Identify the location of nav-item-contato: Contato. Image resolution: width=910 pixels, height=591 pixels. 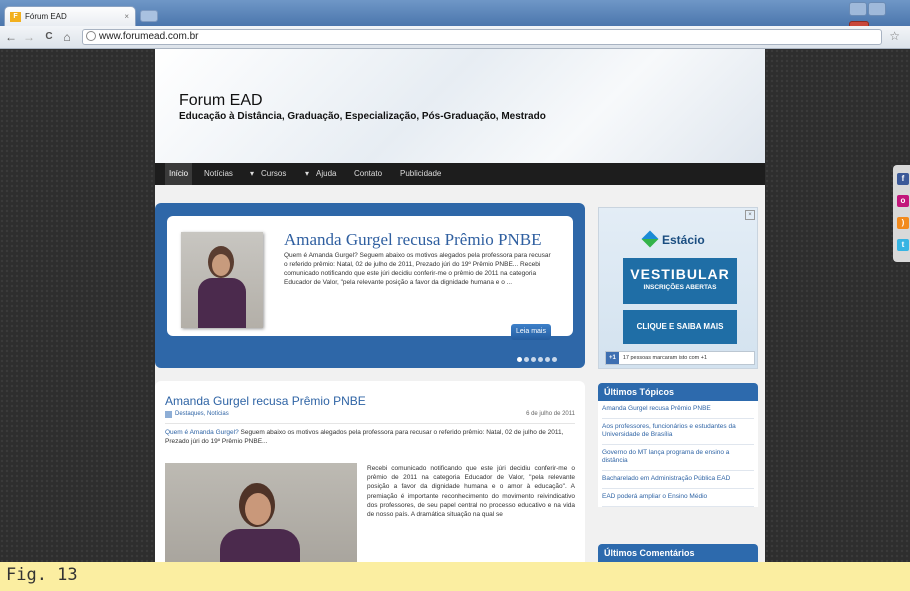
(368, 174).